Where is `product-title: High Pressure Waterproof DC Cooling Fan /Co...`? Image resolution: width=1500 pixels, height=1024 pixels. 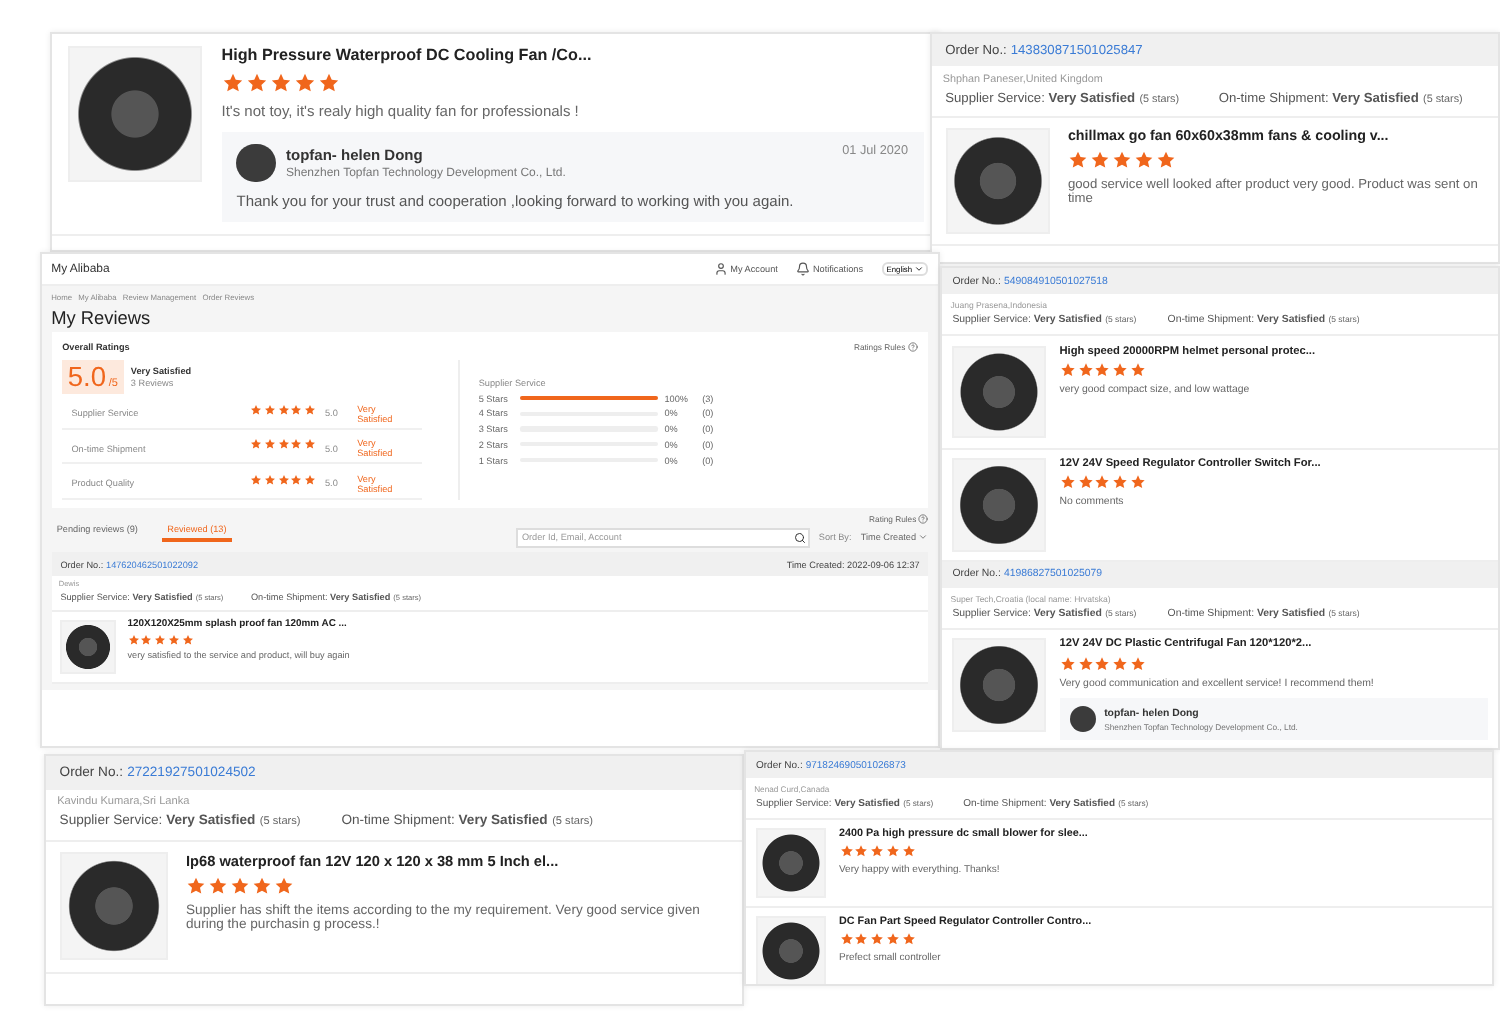
product-title: High Pressure Waterproof DC Cooling Fan /Co... is located at coordinates (572, 55).